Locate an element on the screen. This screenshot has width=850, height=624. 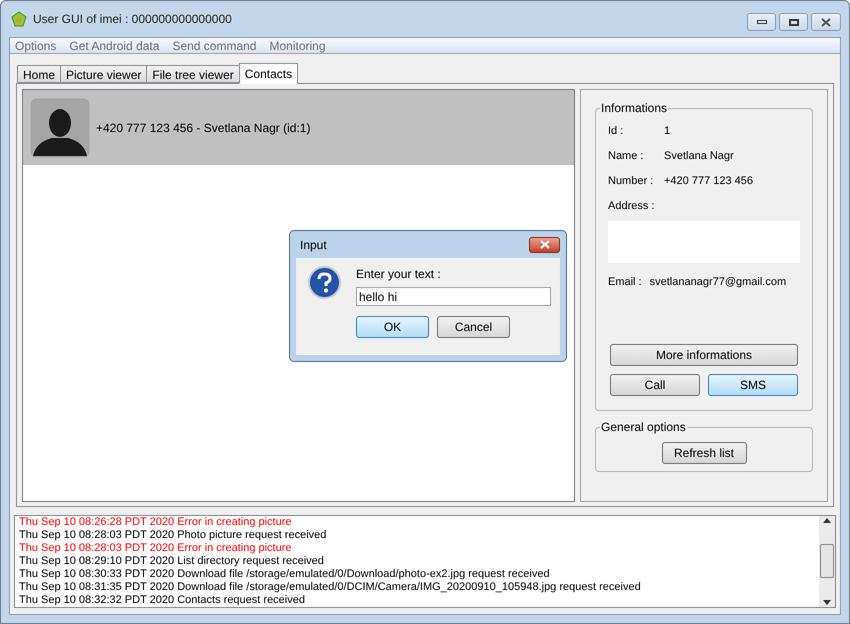
tab: Contacts is located at coordinates (268, 73).